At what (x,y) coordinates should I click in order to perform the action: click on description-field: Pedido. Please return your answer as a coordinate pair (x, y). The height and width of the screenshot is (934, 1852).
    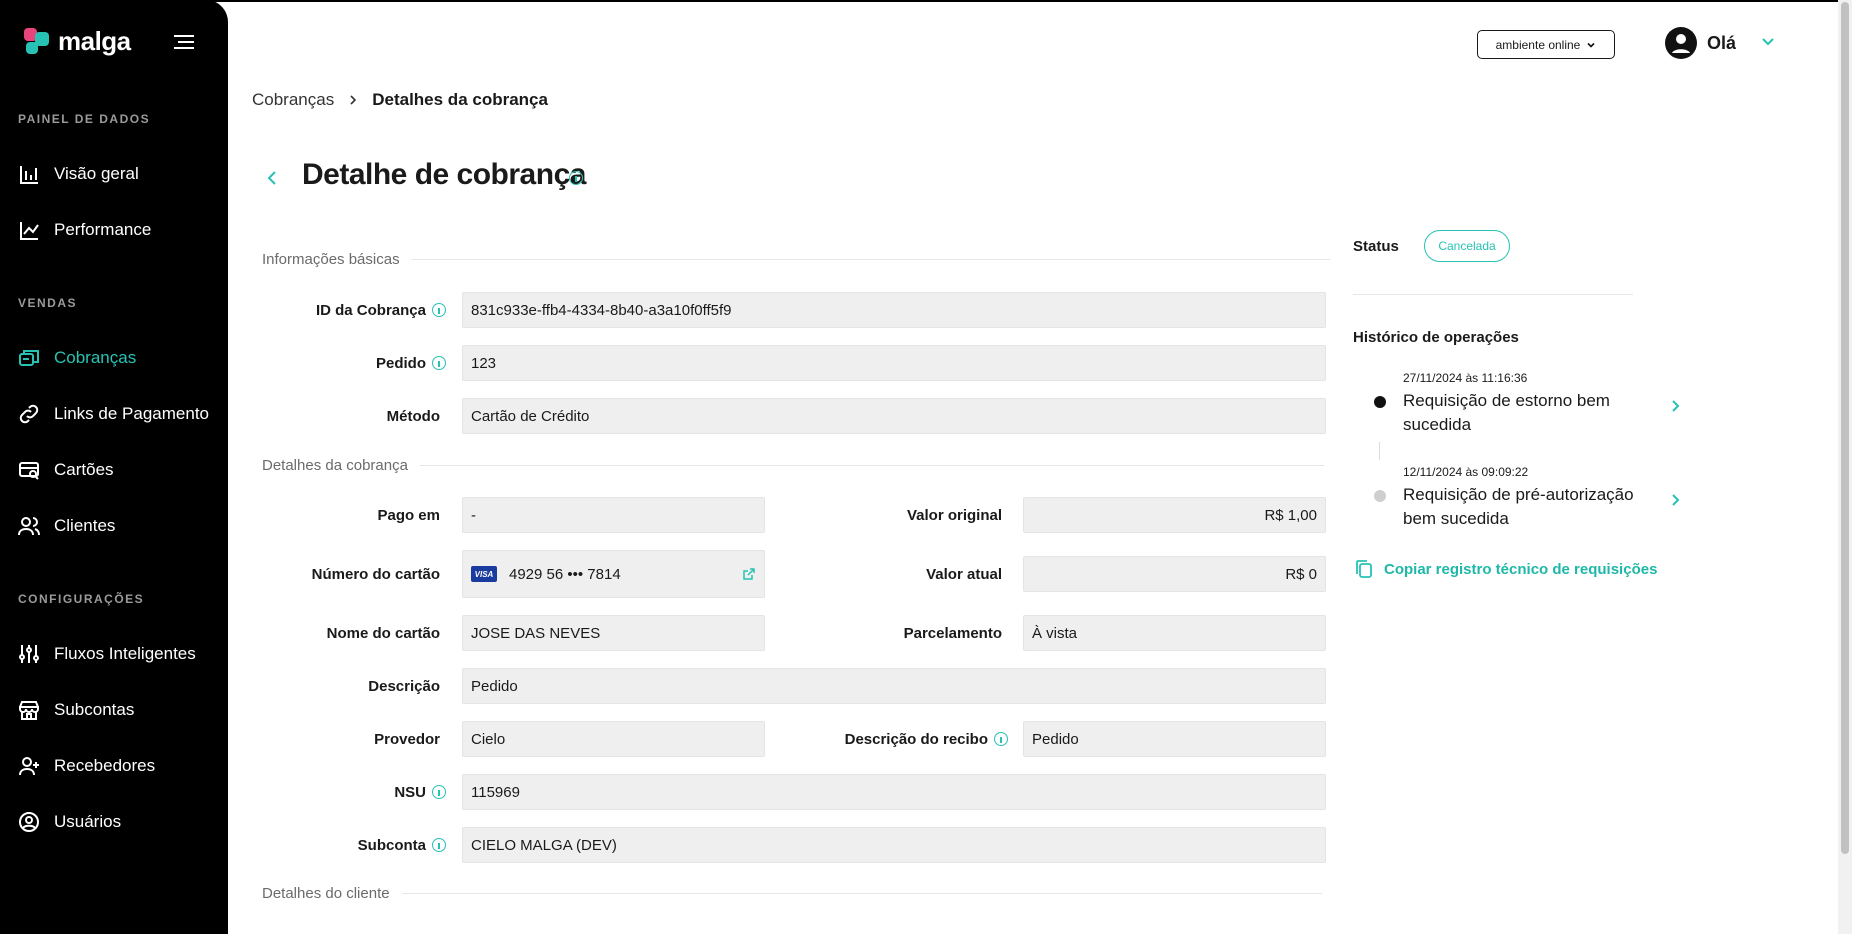
    Looking at the image, I should click on (894, 686).